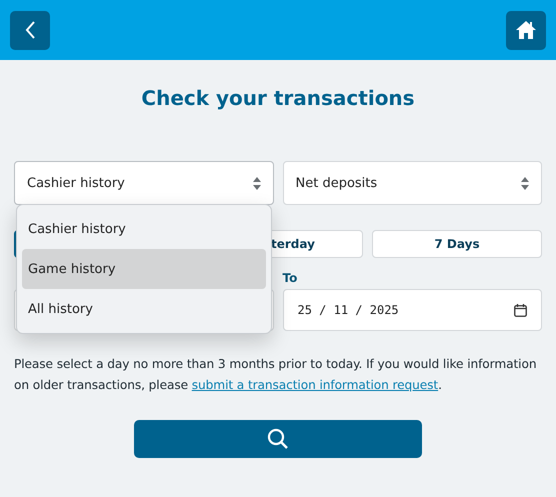  Describe the element at coordinates (412, 183) in the screenshot. I see `select-field: Net deposits` at that location.